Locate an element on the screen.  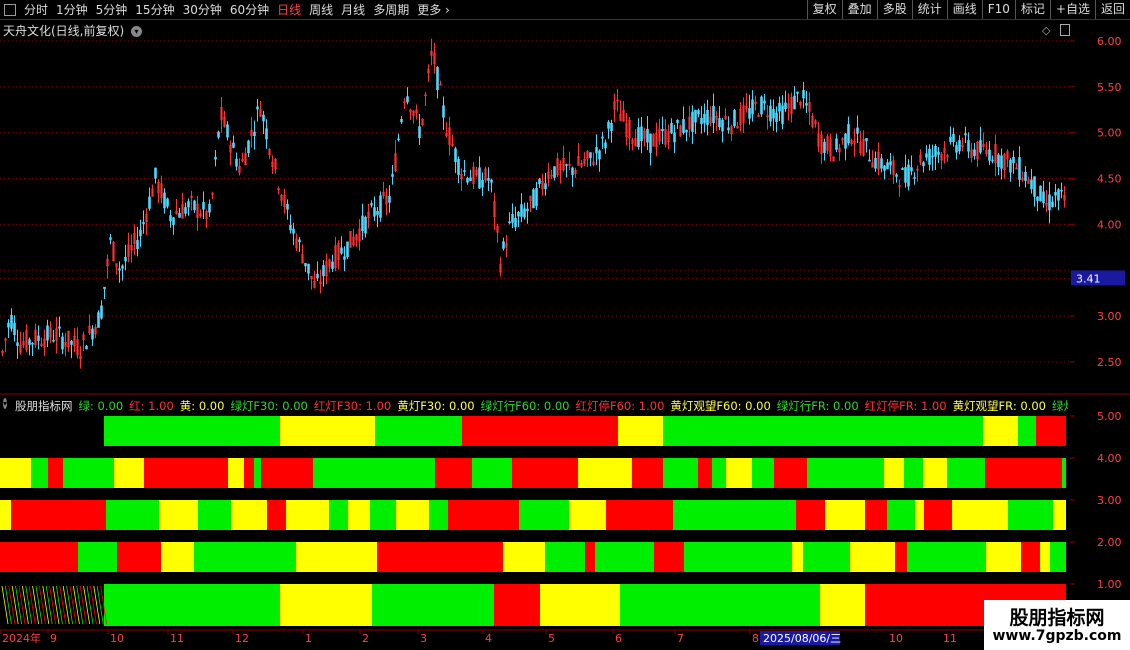
price-tick-label: 4.00 is located at coordinates (1109, 224).